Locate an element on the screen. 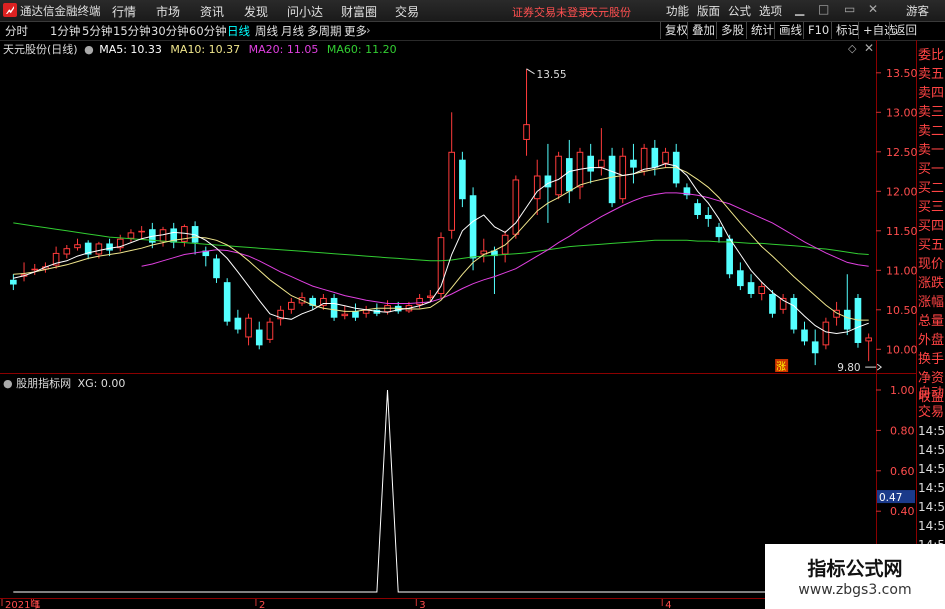  auto-trade-label: 交易 is located at coordinates (931, 412).